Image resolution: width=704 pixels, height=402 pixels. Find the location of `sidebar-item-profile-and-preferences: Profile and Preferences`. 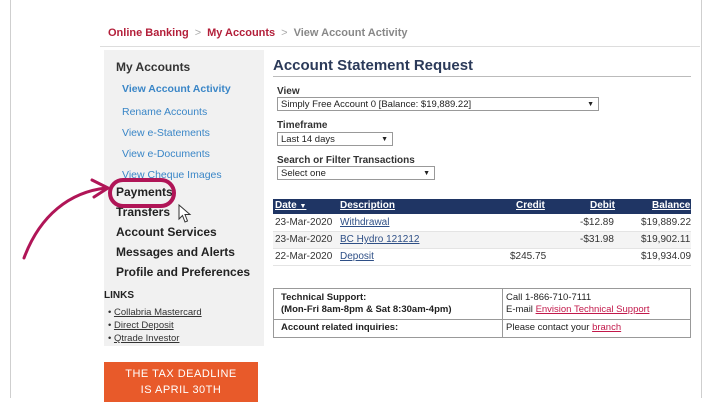

sidebar-item-profile-and-preferences: Profile and Preferences is located at coordinates (183, 272).